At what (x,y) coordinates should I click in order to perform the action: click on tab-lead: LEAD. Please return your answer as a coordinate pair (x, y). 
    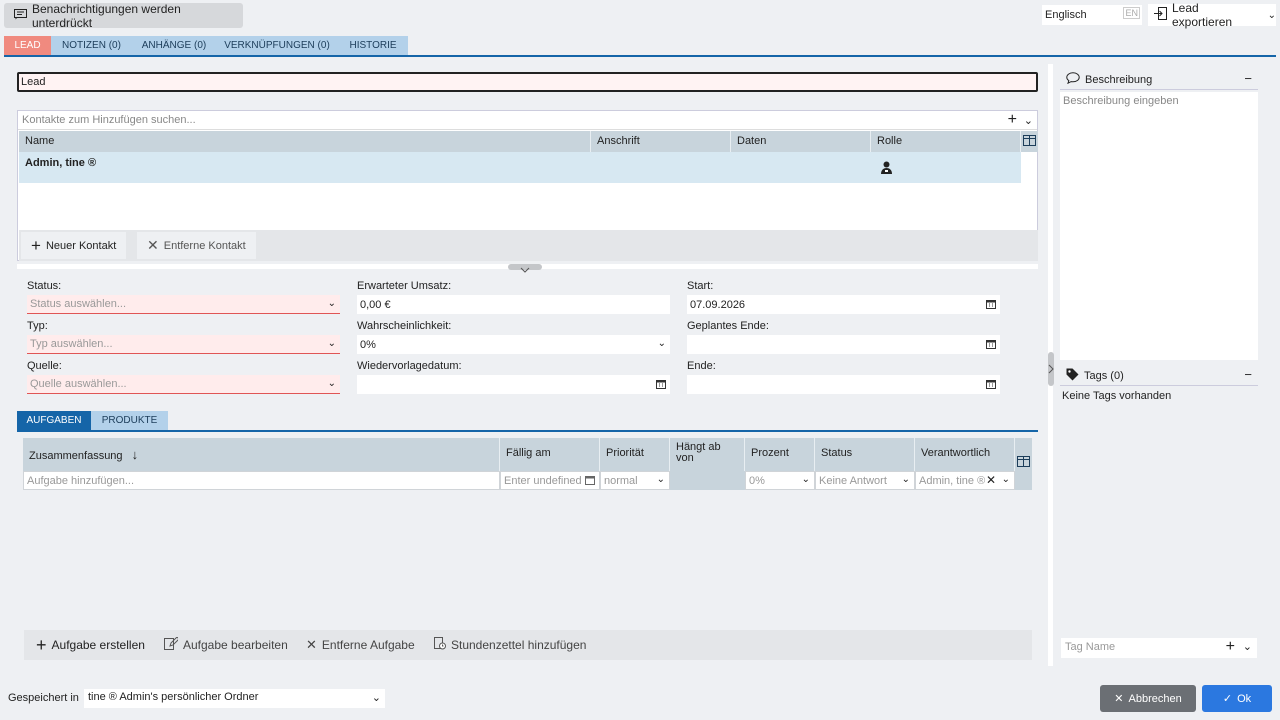
    Looking at the image, I should click on (27, 45).